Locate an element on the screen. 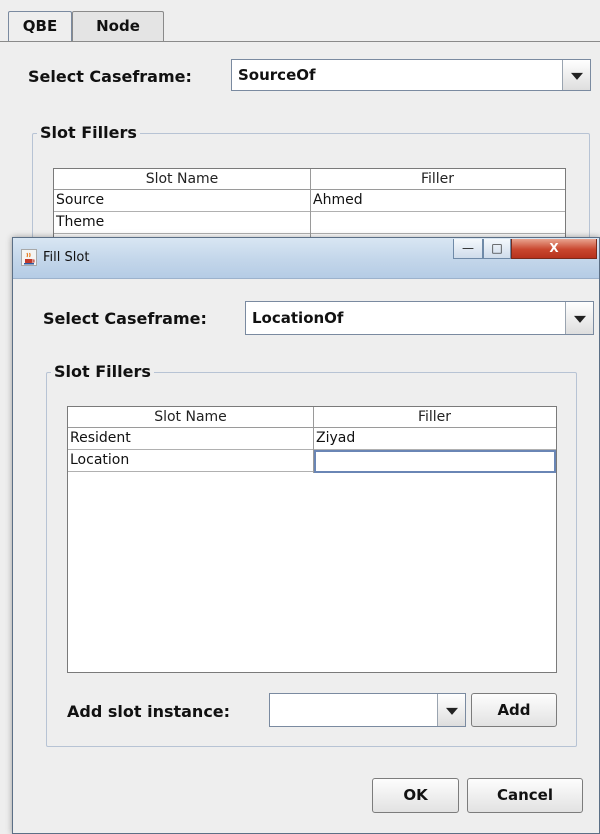 This screenshot has width=600, height=834. caseframe-label: Select Caseframe: is located at coordinates (125, 318).